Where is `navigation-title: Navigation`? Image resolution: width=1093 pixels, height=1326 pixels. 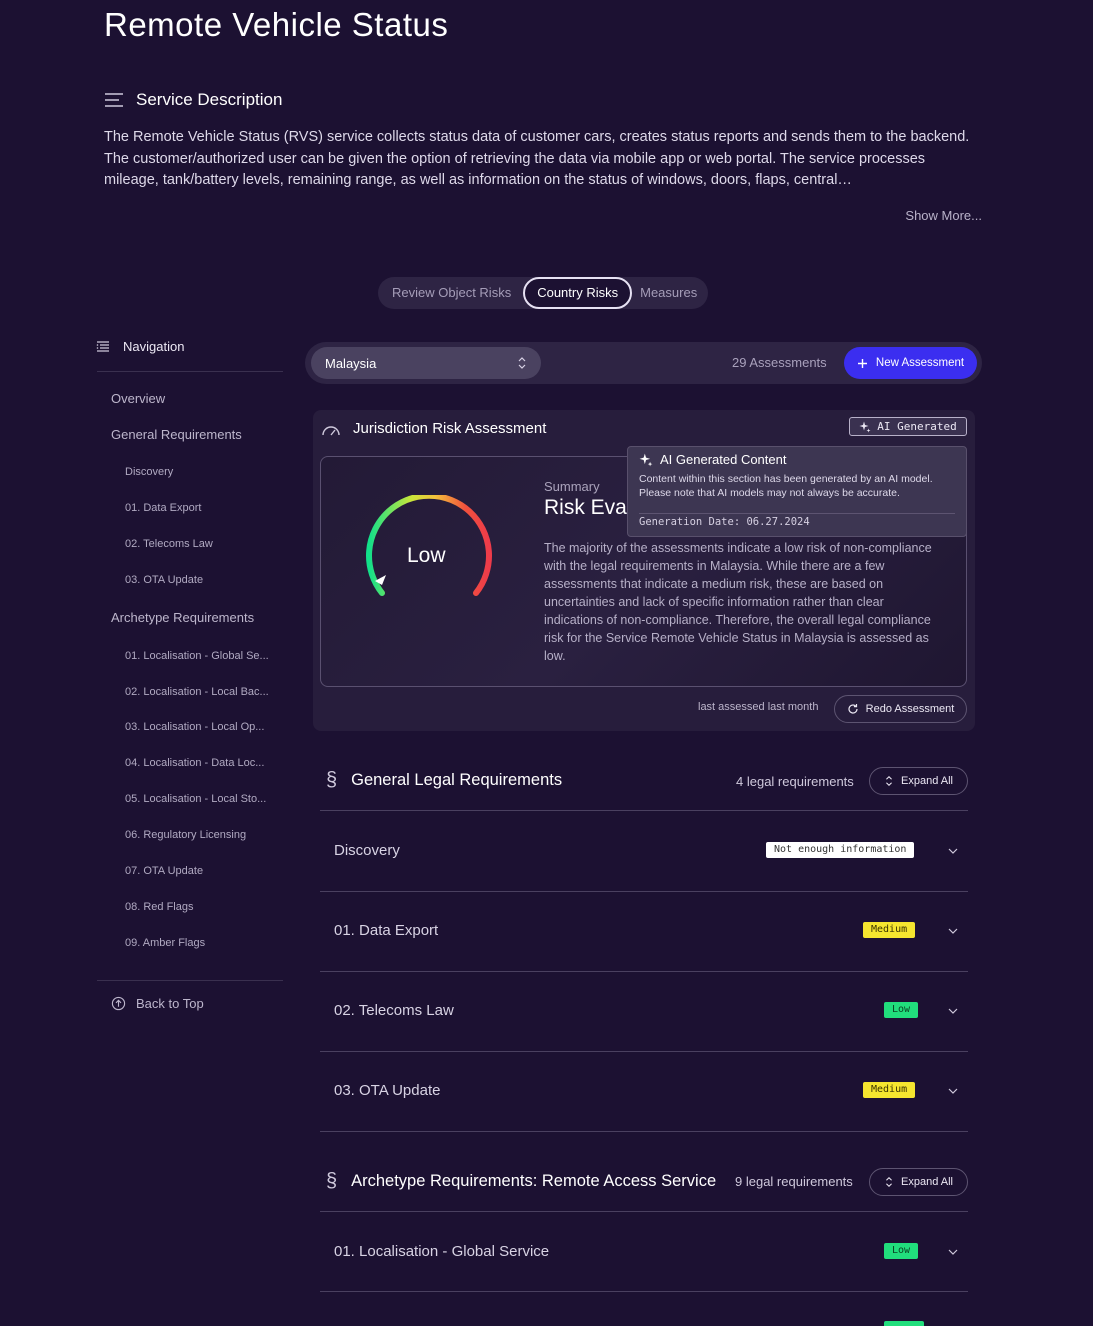
navigation-title: Navigation is located at coordinates (154, 346).